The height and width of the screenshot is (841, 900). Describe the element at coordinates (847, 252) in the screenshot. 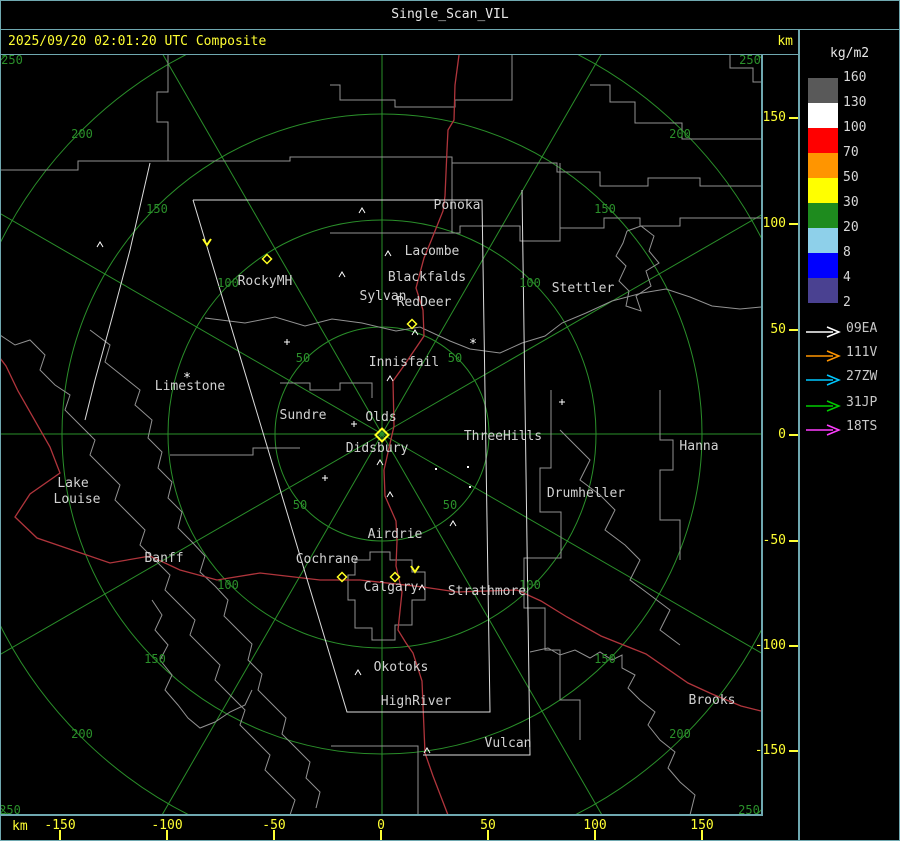

I see `colorbar-value: 8` at that location.